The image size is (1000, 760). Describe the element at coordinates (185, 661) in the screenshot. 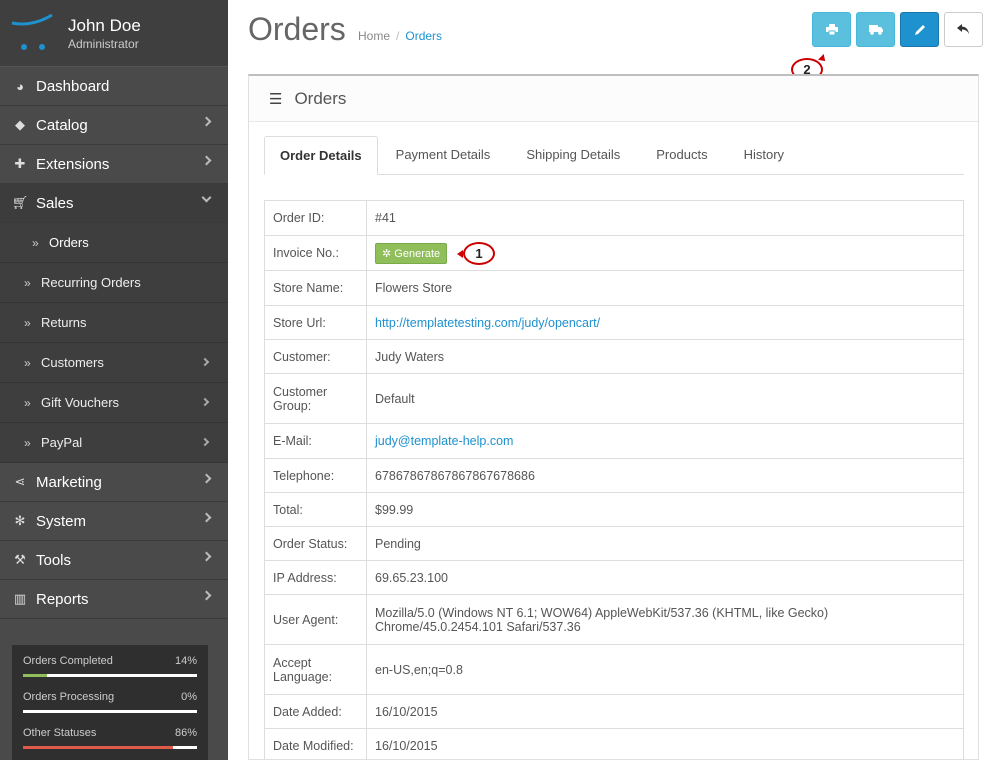

I see `stat-value: 14%` at that location.